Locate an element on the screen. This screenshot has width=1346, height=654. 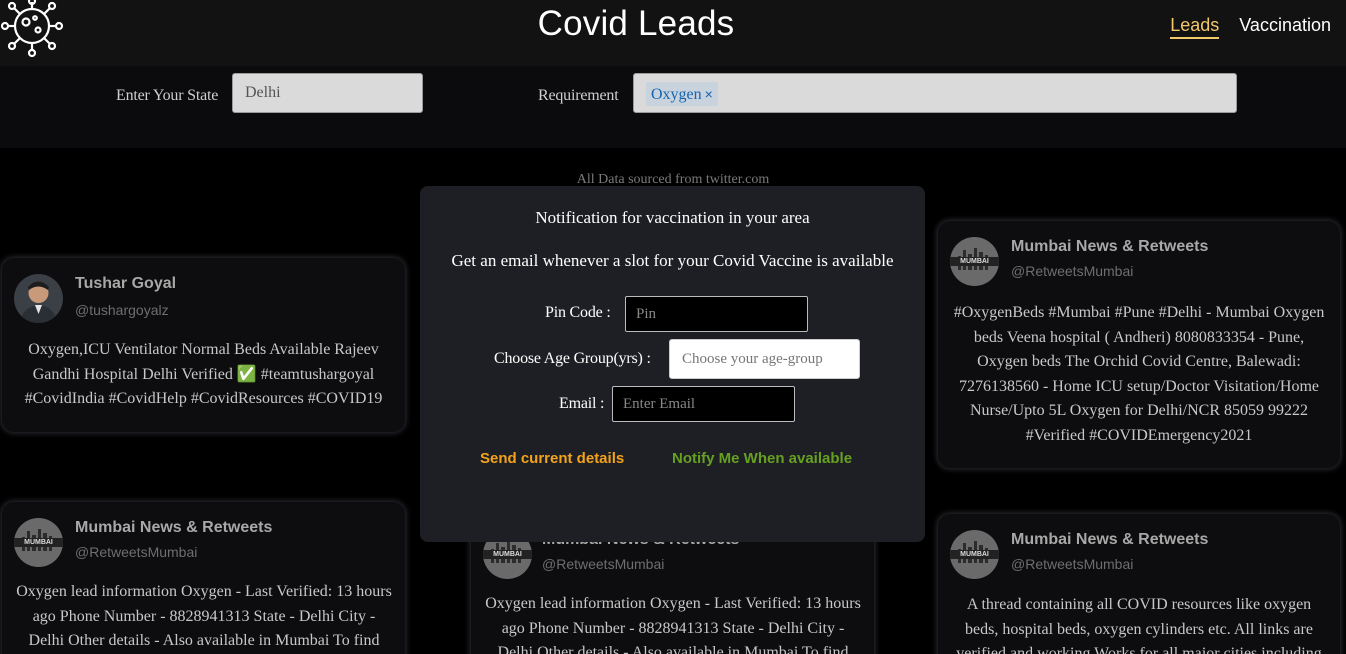
requirement-label: Requirement is located at coordinates (578, 95).